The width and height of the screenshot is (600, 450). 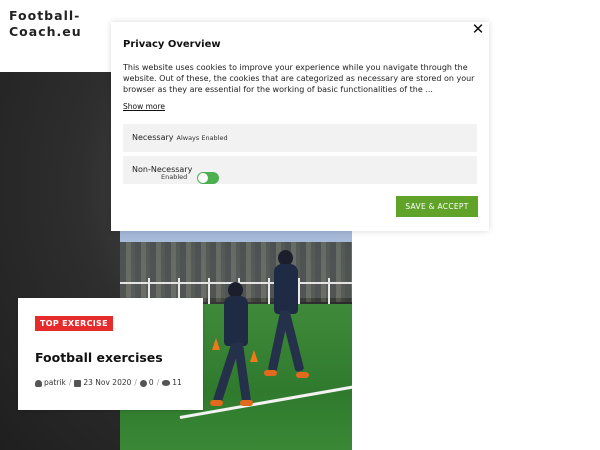 What do you see at coordinates (38, 383) in the screenshot?
I see `user-icon` at bounding box center [38, 383].